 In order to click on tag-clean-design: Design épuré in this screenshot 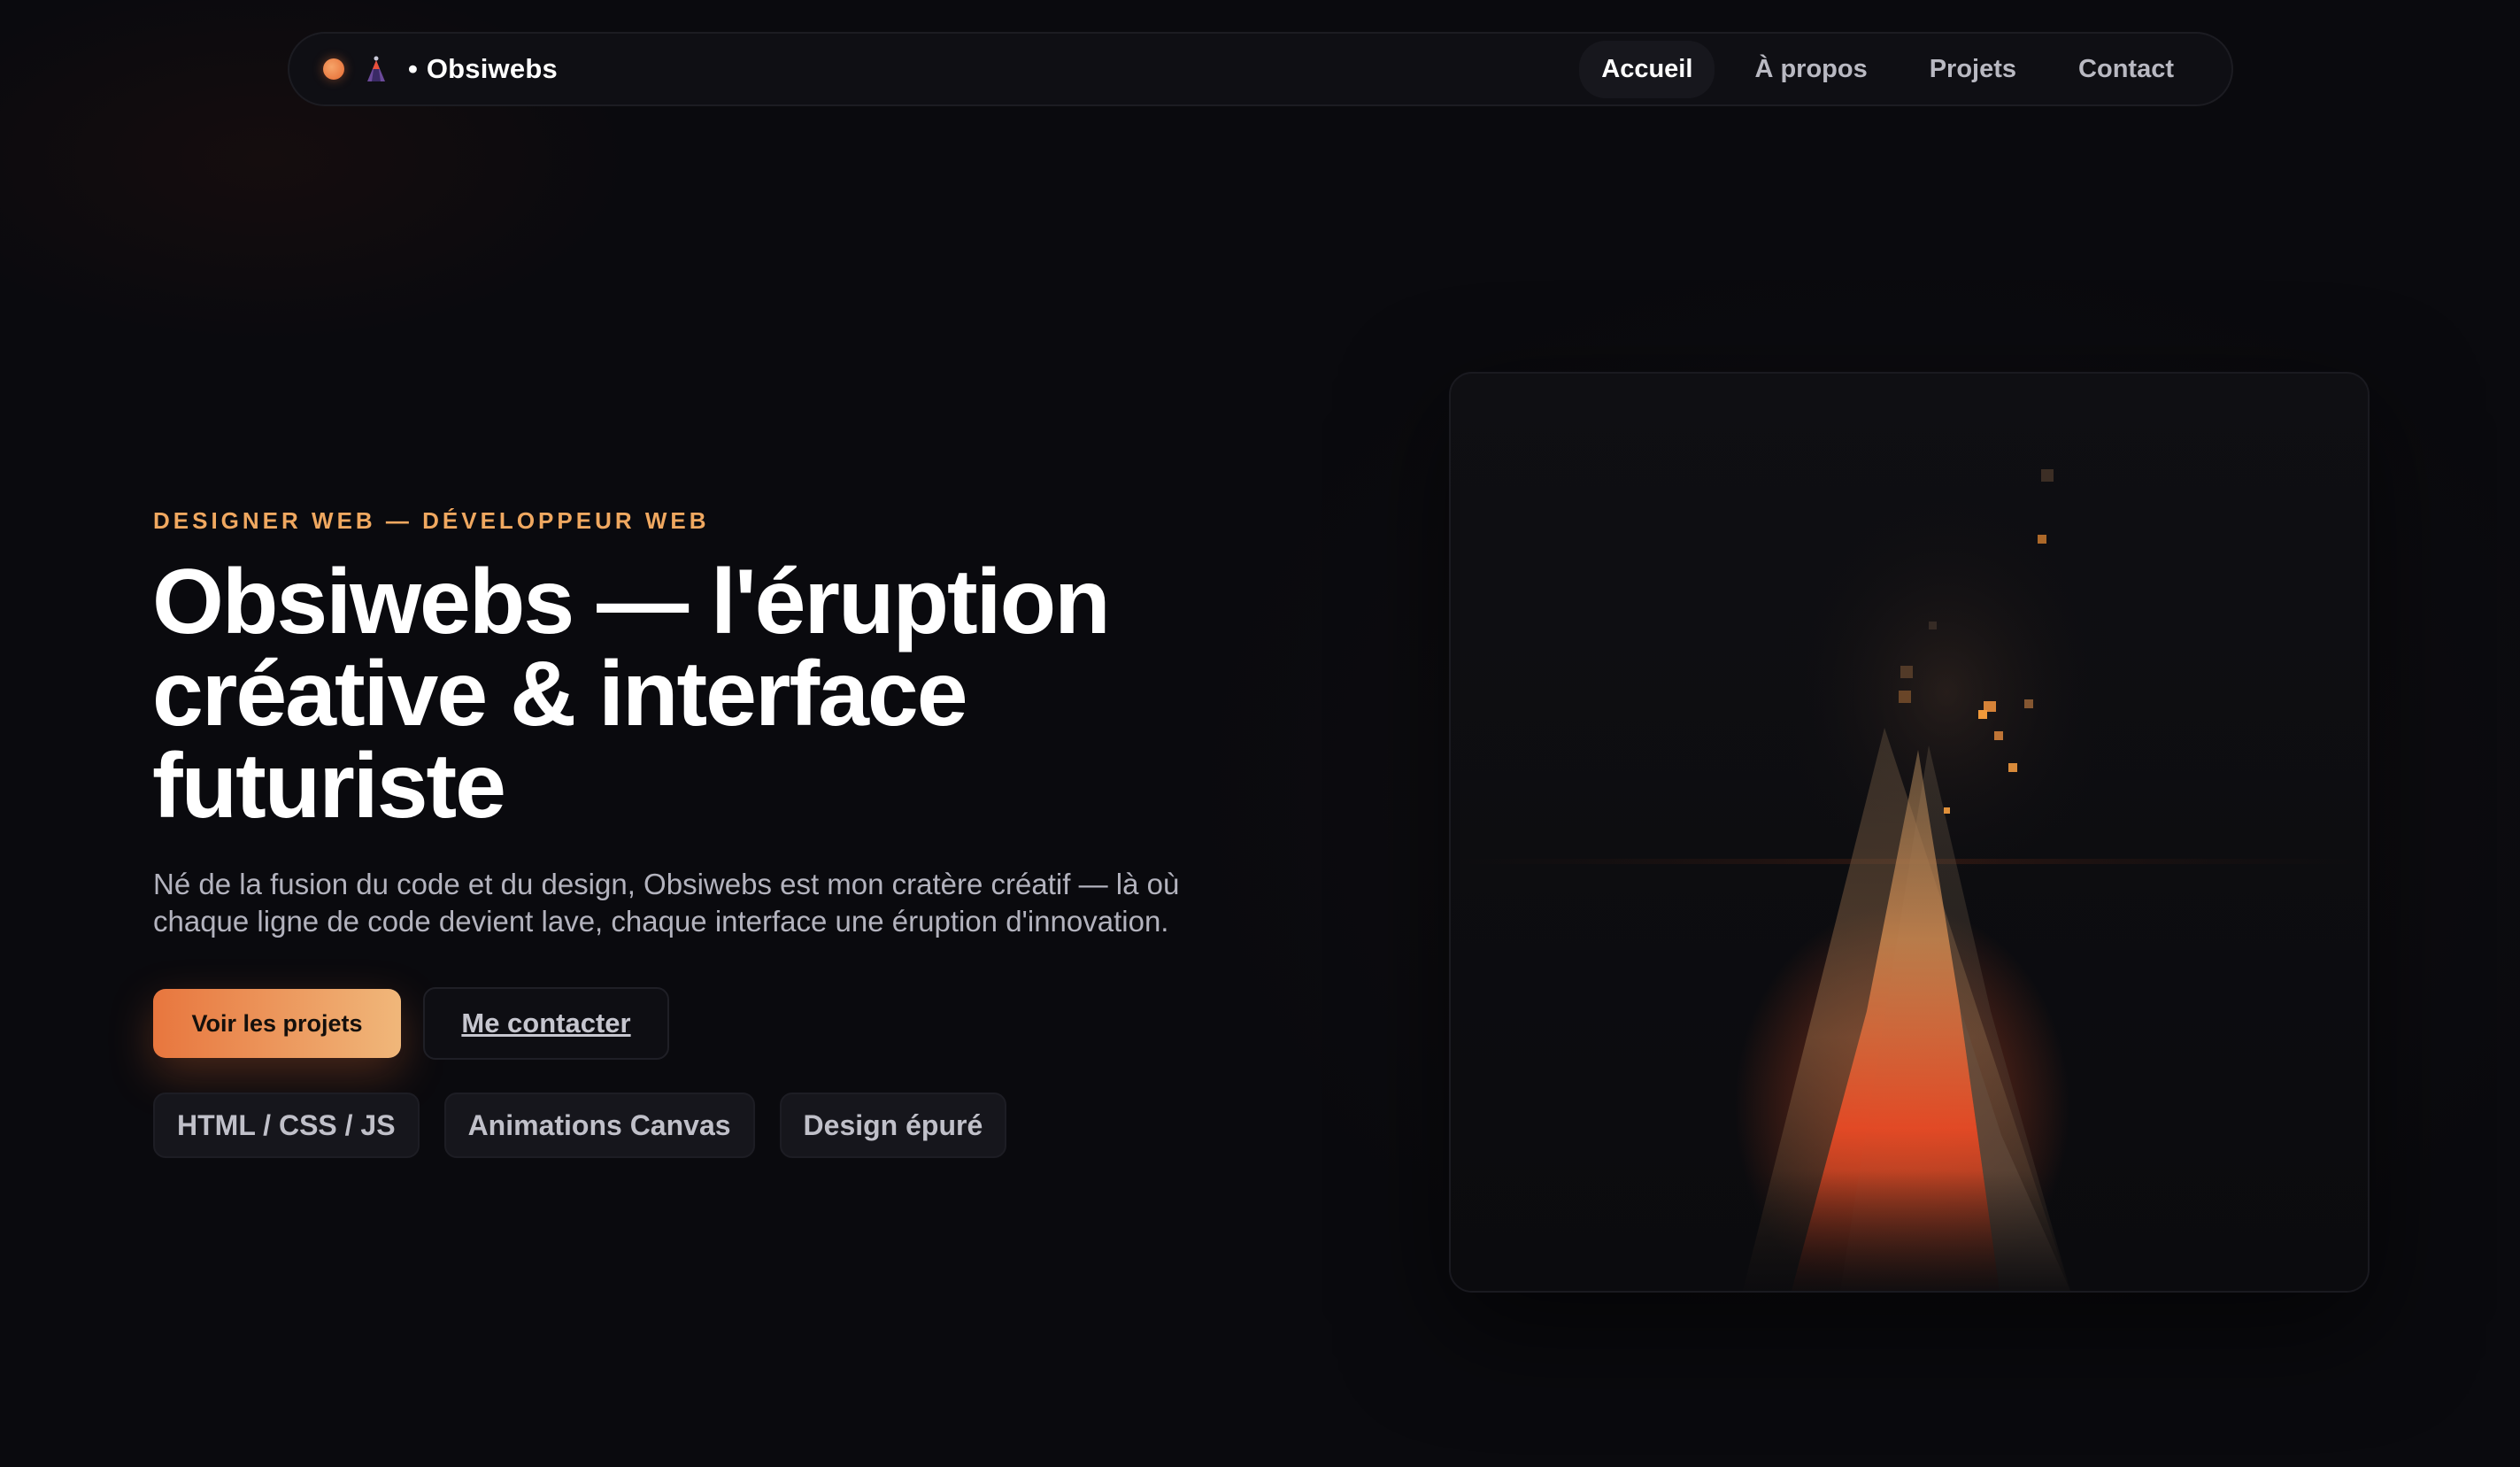, I will do `click(893, 1125)`.